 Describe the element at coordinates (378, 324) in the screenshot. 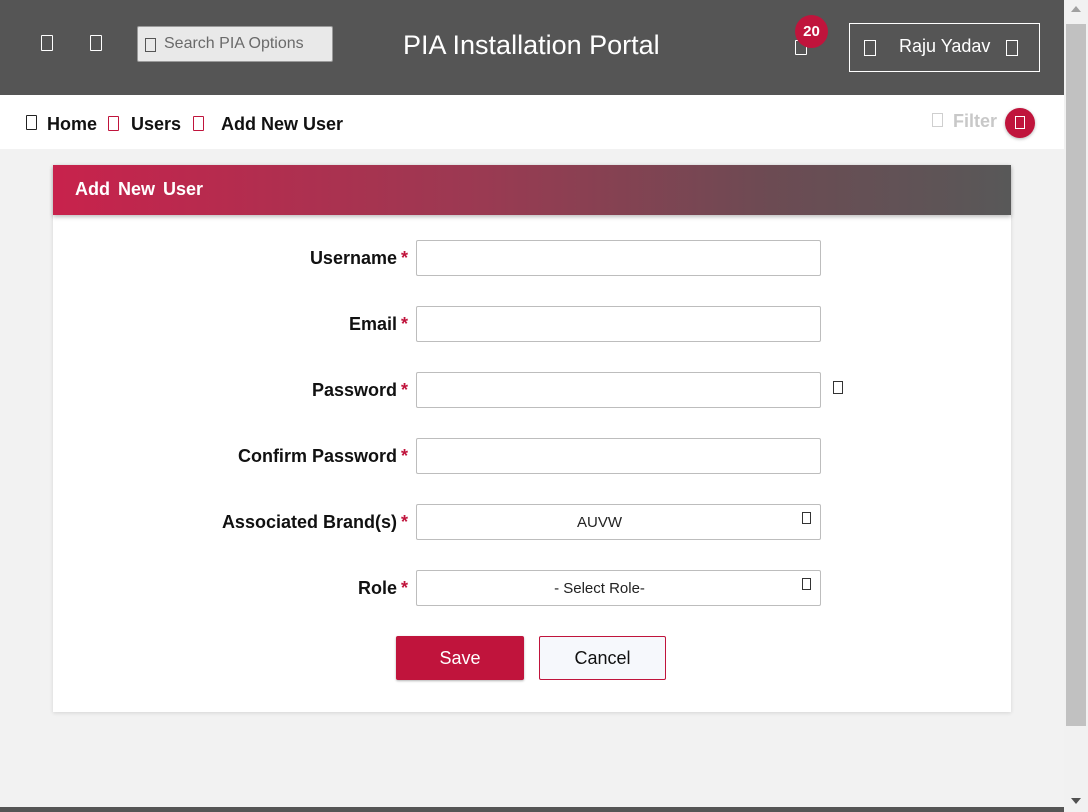

I see `email-label: Email *` at that location.